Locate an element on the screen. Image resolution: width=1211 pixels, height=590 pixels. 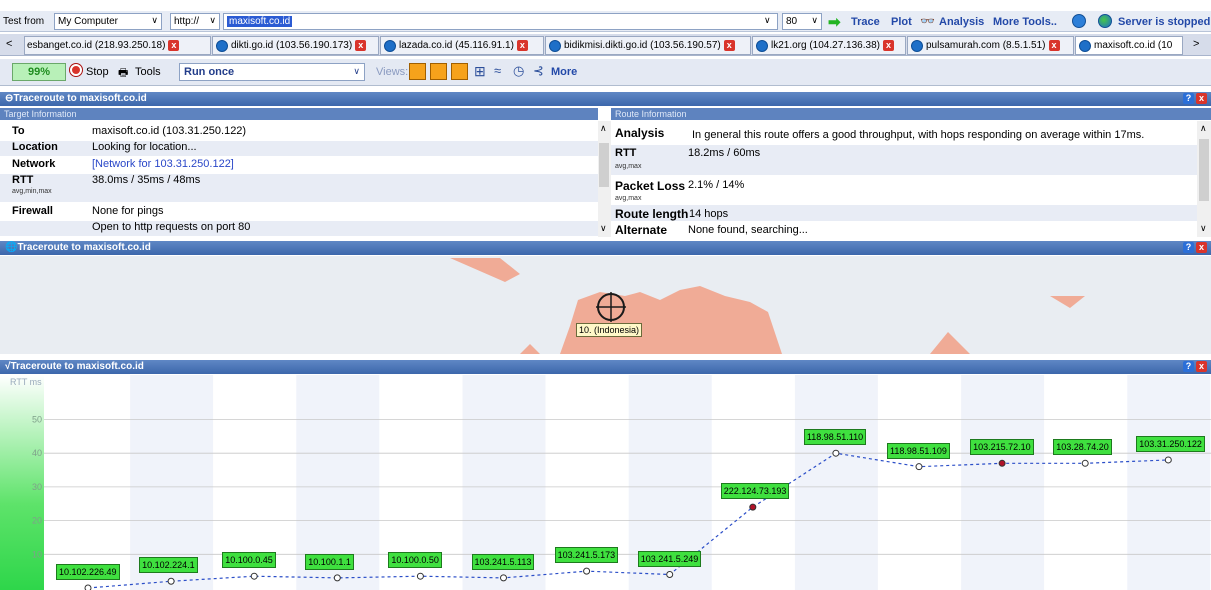
hop-label: 103.215.72.10 is located at coordinates (1002, 447).